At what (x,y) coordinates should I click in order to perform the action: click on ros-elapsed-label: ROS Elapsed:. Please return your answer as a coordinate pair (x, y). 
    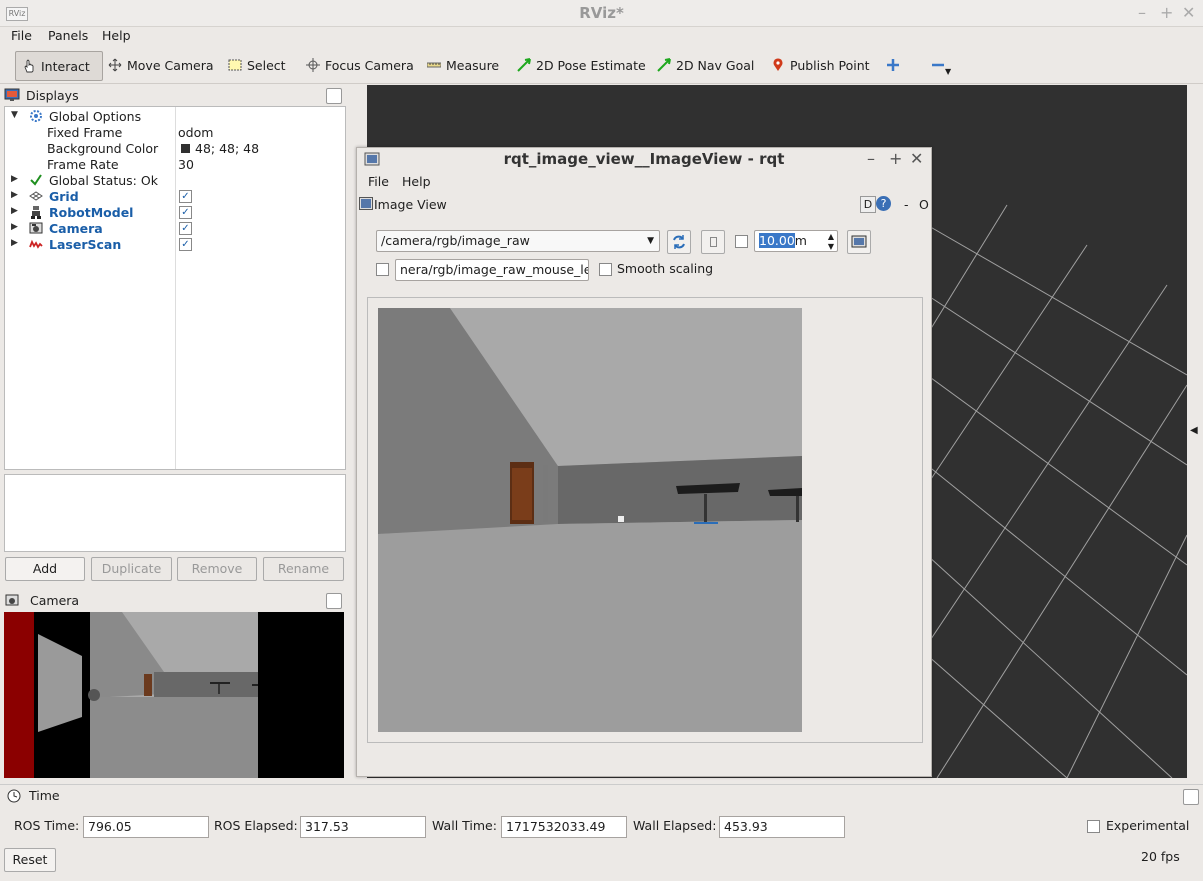
    Looking at the image, I should click on (256, 825).